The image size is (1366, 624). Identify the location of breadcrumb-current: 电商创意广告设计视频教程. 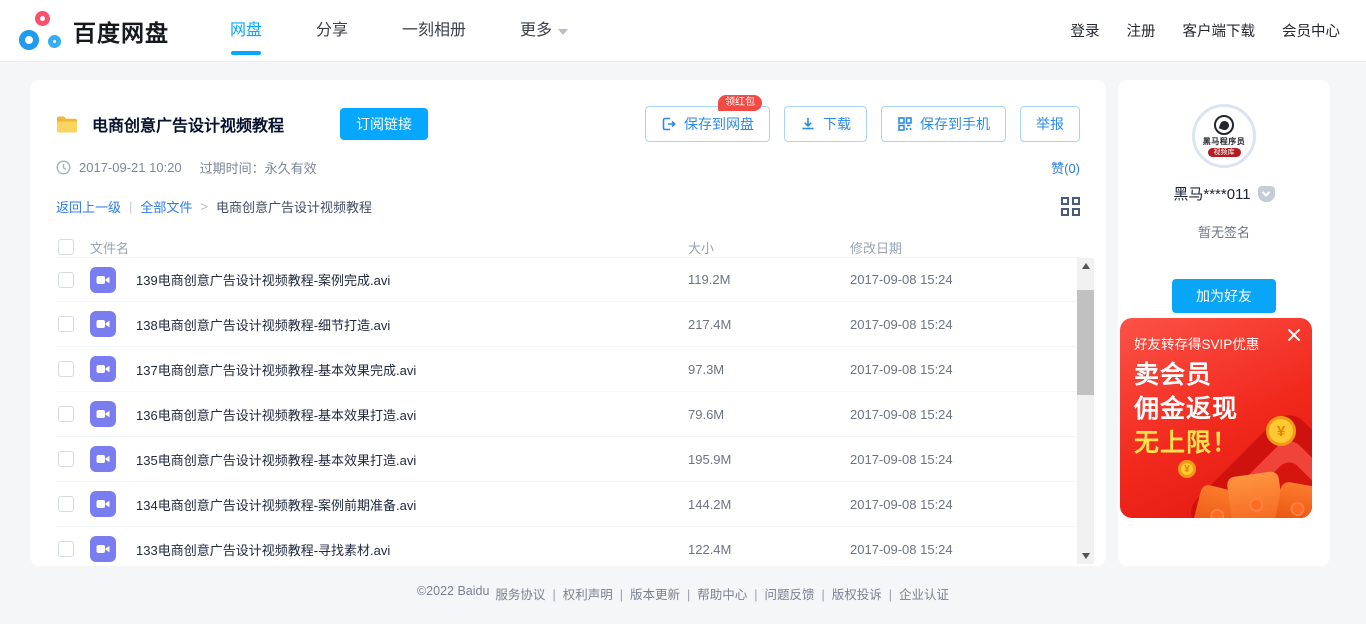
(294, 207).